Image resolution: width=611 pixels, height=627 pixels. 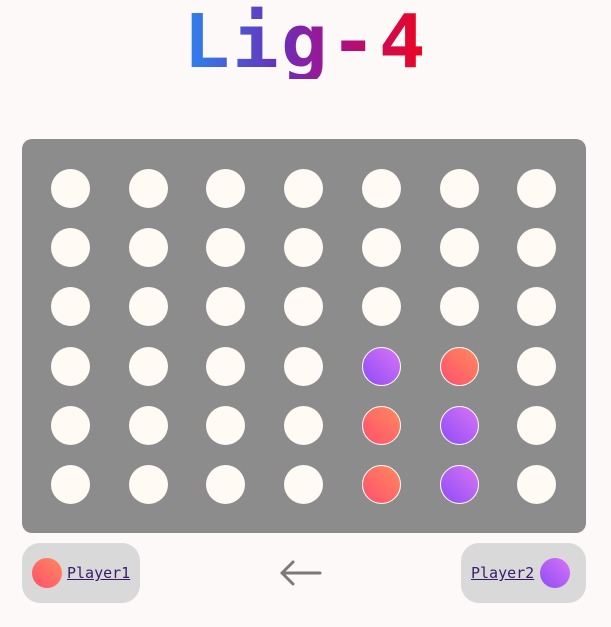 I want to click on player1-token-icon, so click(x=47, y=573).